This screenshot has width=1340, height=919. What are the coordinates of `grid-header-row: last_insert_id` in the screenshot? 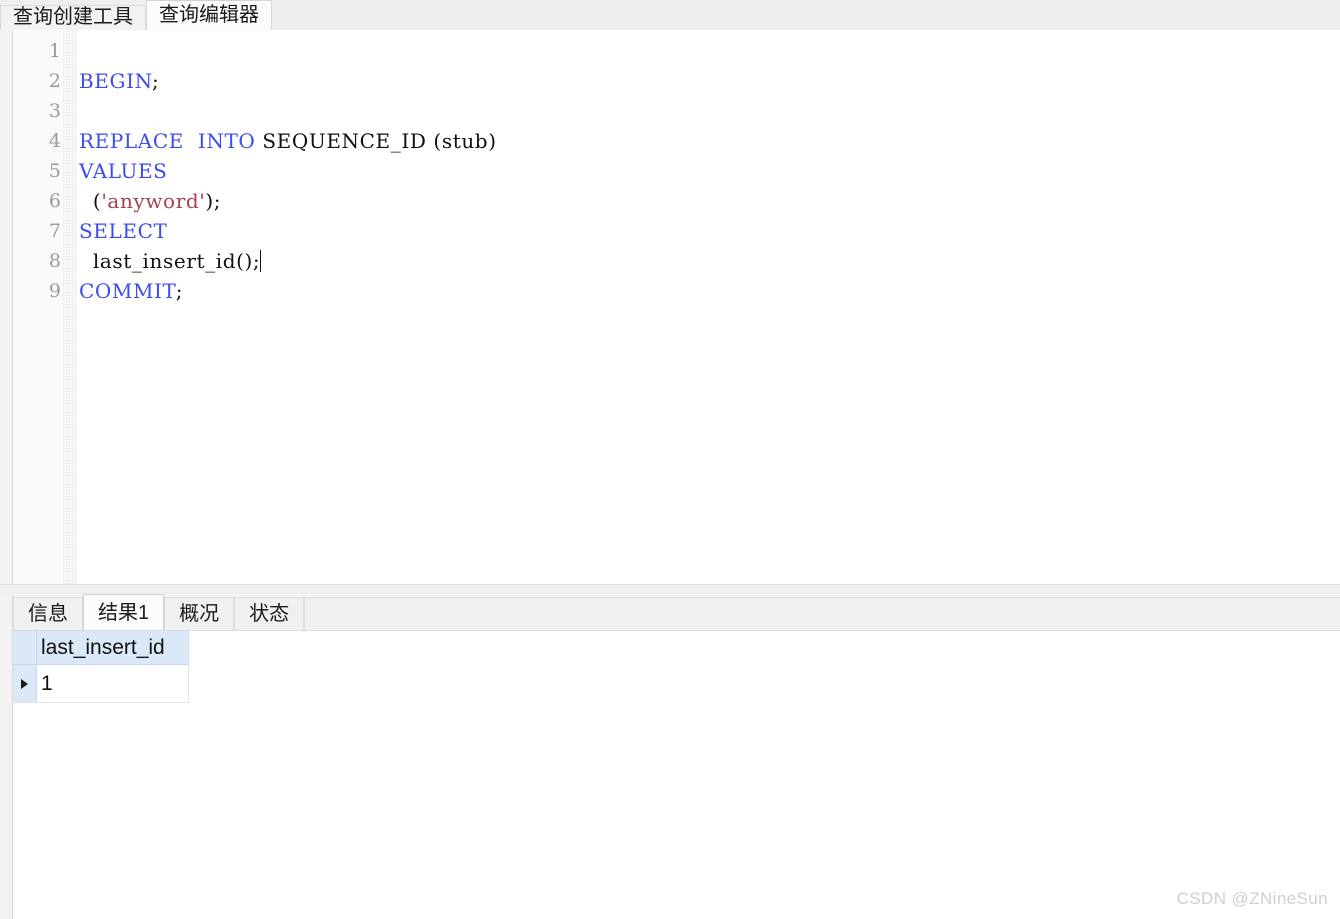 It's located at (101, 648).